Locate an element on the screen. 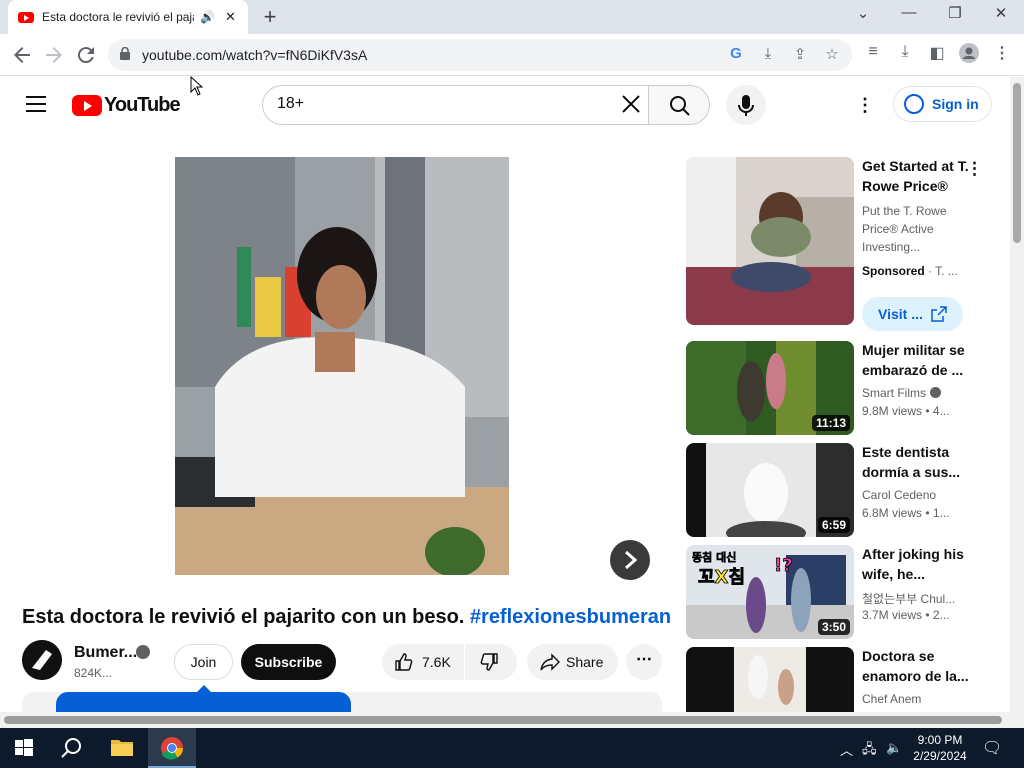 This screenshot has width=1024, height=773. join-tooltip is located at coordinates (203, 698).